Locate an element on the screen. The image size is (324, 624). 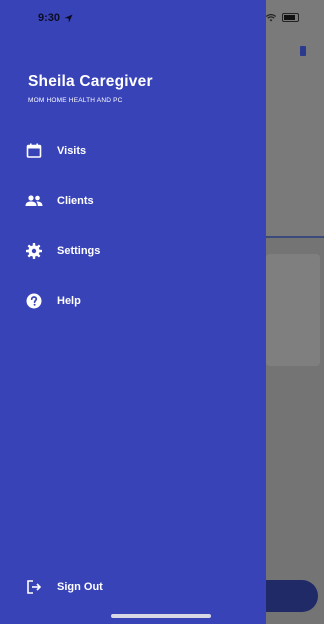
background-card is located at coordinates (293, 310).